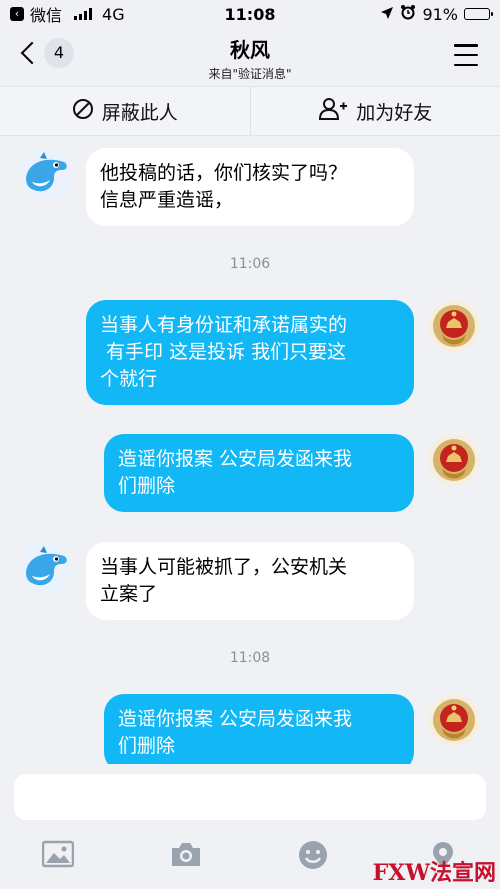  I want to click on alarm-icon, so click(408, 14).